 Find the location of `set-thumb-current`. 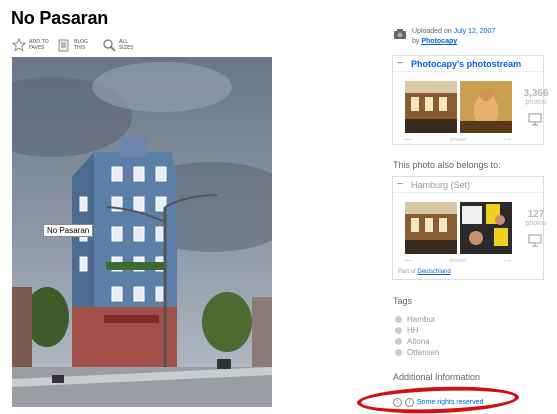

set-thumb-current is located at coordinates (486, 228).